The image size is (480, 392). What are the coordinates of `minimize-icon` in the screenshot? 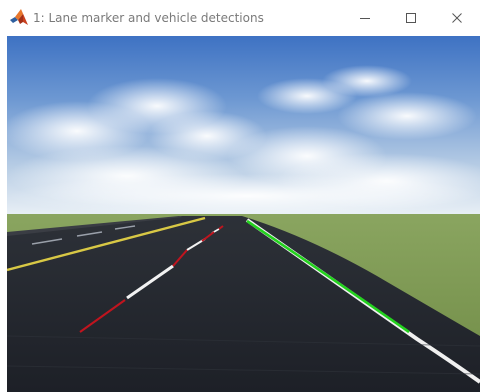 It's located at (365, 18).